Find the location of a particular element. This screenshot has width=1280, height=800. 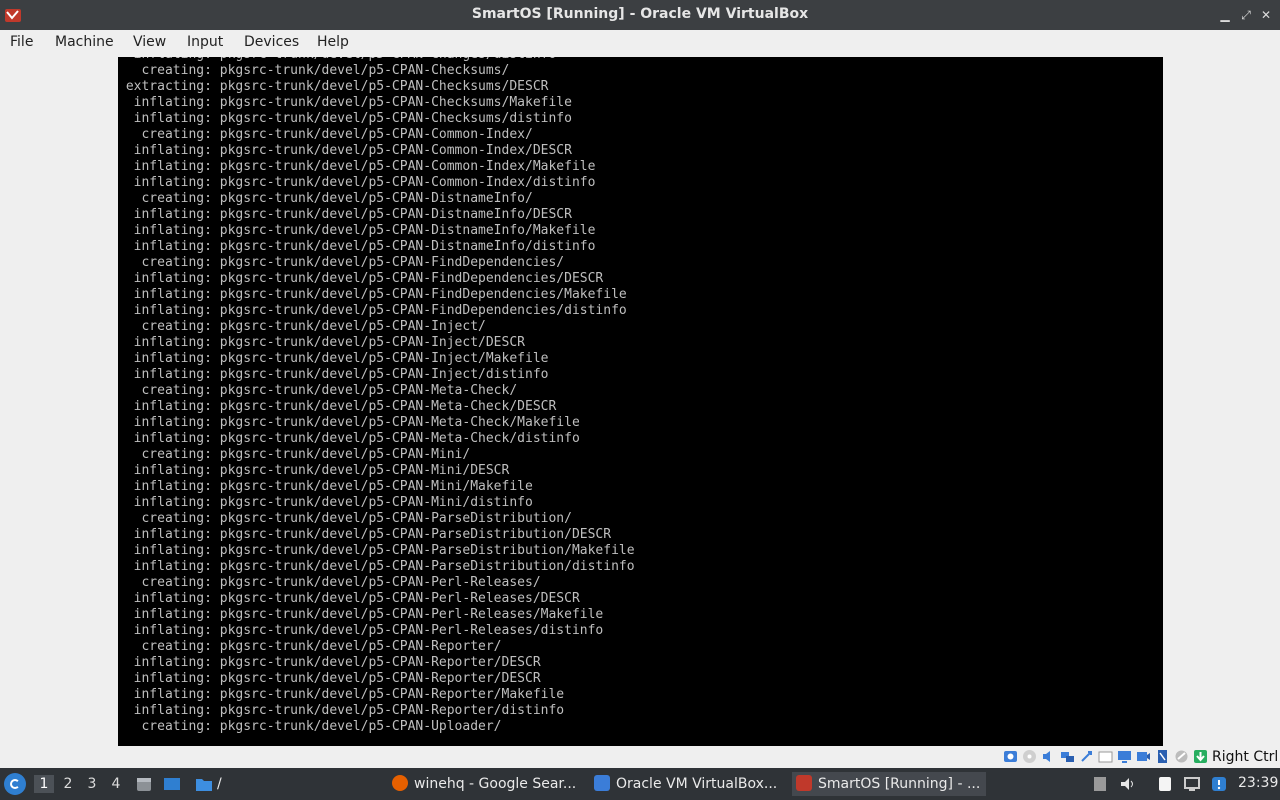

minimize-icon: ▁ is located at coordinates (1225, 15).